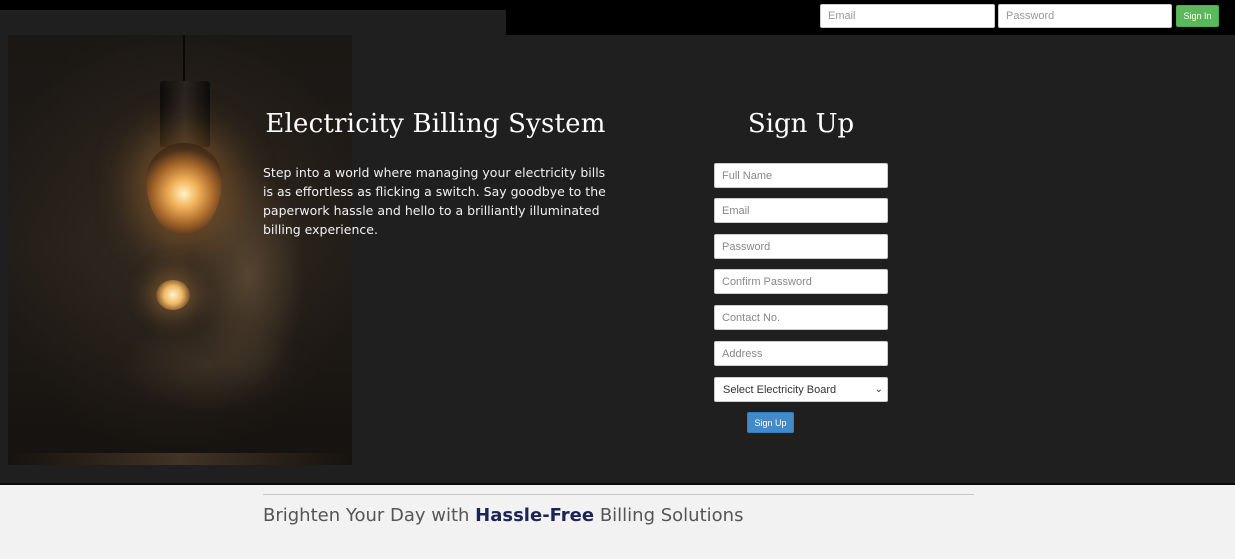 This screenshot has width=1235, height=559. What do you see at coordinates (185, 114) in the screenshot?
I see `bulb-socket` at bounding box center [185, 114].